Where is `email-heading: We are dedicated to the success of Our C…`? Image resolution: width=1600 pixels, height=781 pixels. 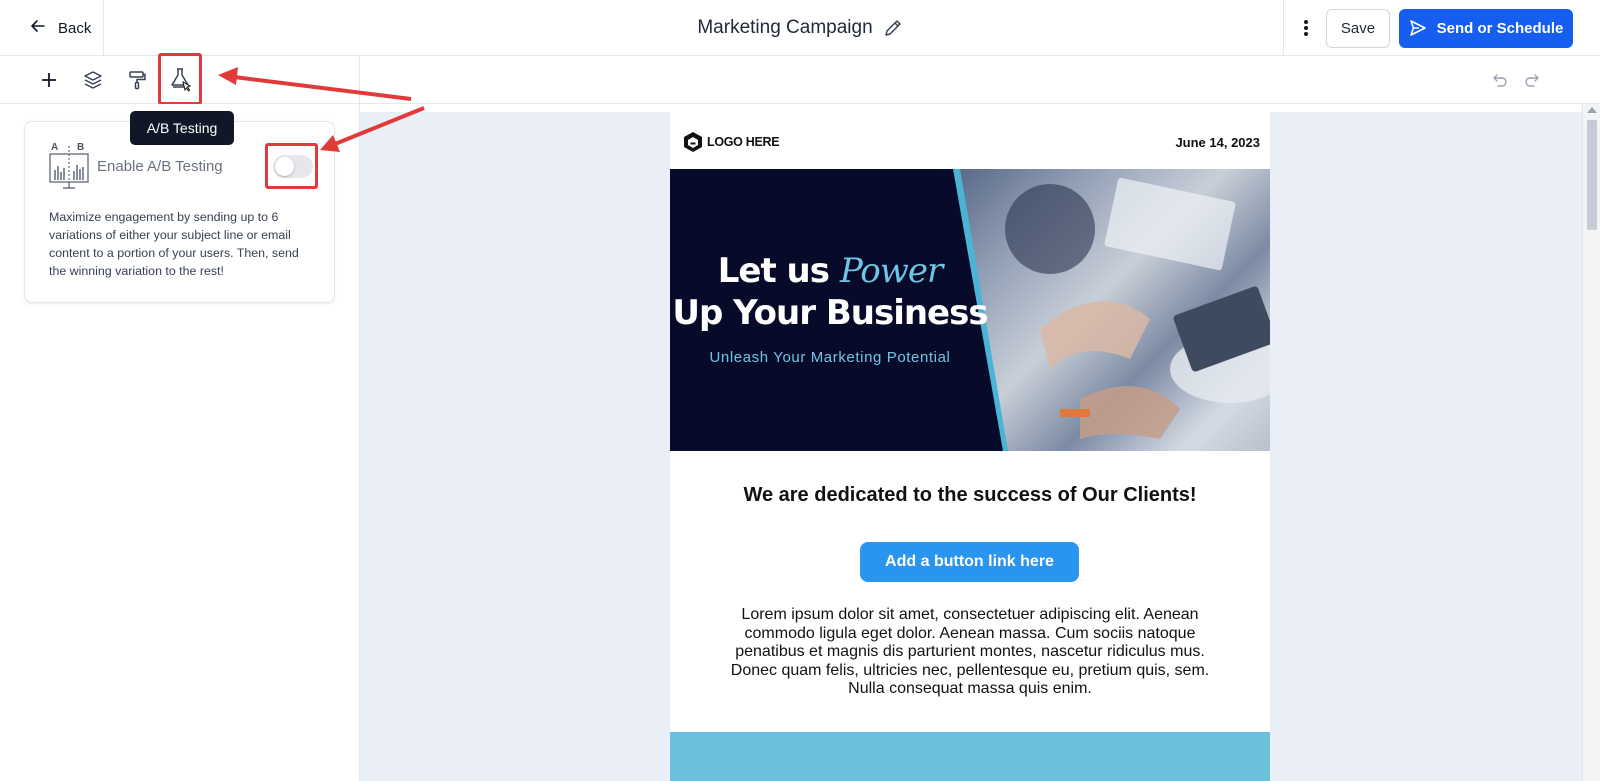 email-heading: We are dedicated to the success of Our C… is located at coordinates (970, 495).